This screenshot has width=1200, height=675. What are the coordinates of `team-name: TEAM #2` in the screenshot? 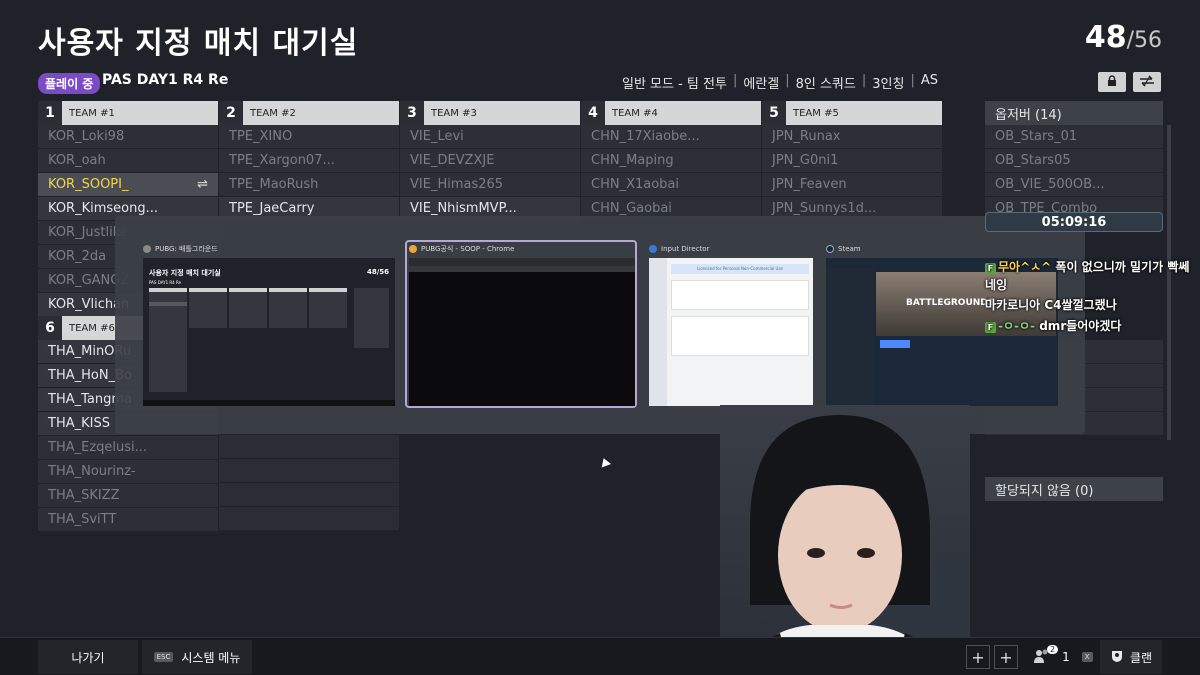 It's located at (273, 113).